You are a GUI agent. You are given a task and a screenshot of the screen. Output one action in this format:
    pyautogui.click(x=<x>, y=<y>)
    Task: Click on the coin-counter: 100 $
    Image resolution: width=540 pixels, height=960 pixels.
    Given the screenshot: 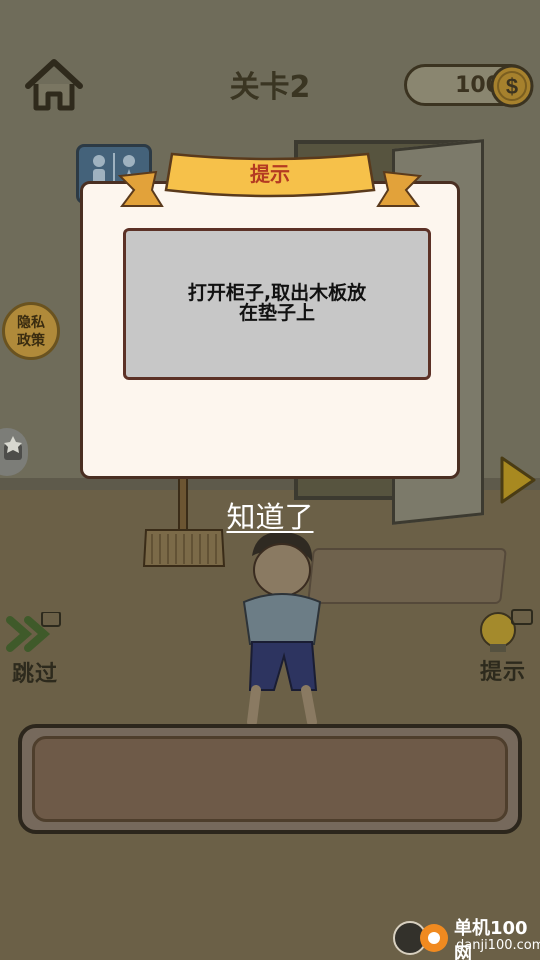 What is the action you would take?
    pyautogui.click(x=469, y=86)
    